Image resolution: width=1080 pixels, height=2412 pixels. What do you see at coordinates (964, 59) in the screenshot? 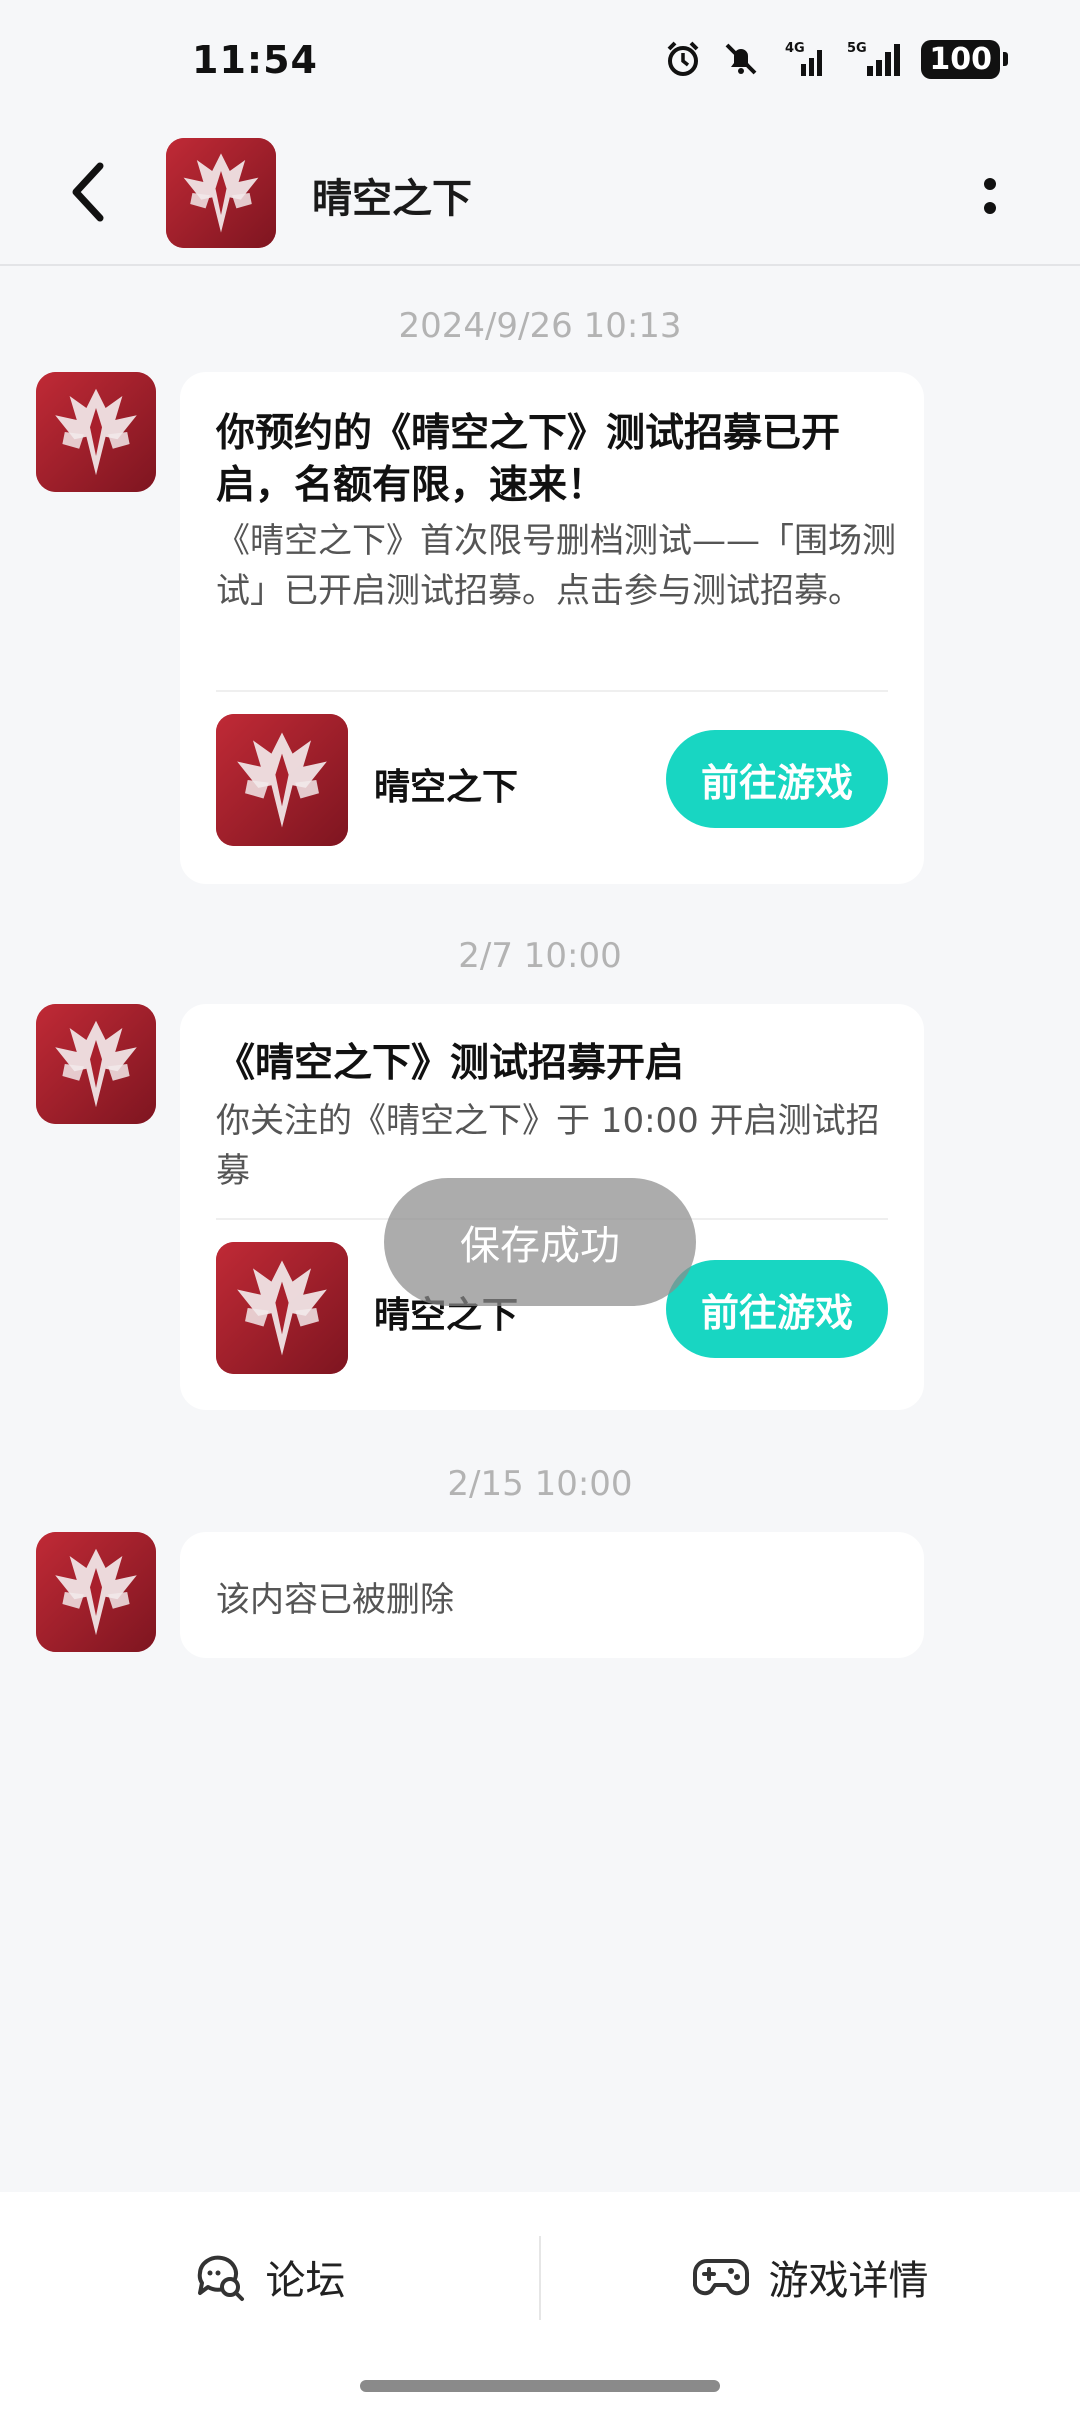
I see `battery-indicator: 100` at bounding box center [964, 59].